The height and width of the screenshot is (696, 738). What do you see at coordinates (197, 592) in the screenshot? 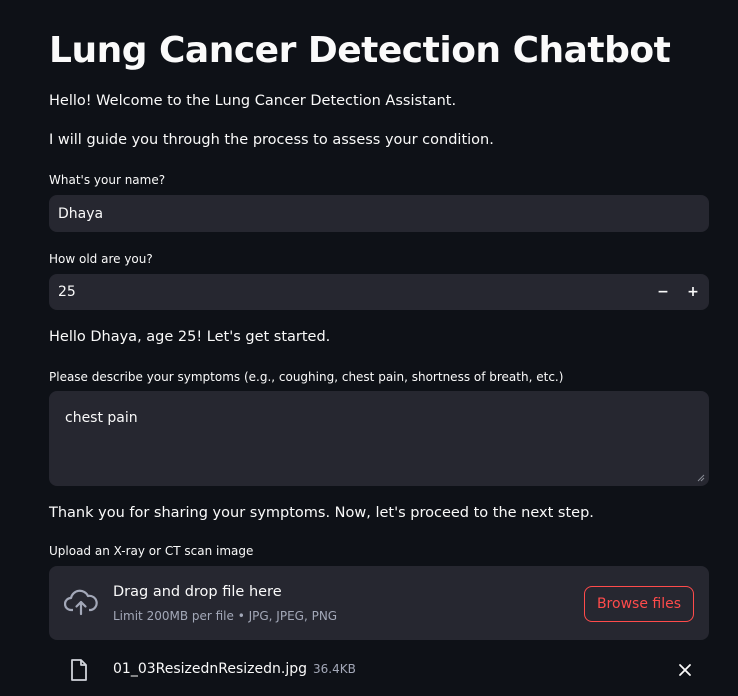
I see `dropzone-title: Drag and drop file here` at bounding box center [197, 592].